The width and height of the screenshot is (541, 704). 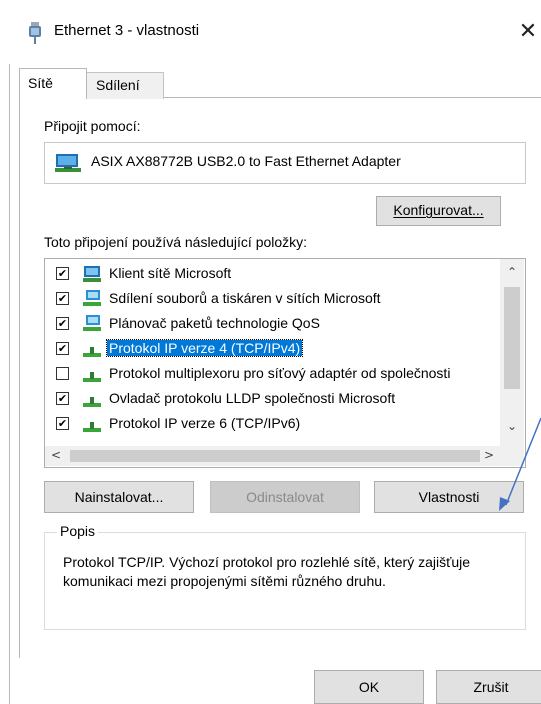 I want to click on uninstall-button: Odinstalovat, so click(x=285, y=497).